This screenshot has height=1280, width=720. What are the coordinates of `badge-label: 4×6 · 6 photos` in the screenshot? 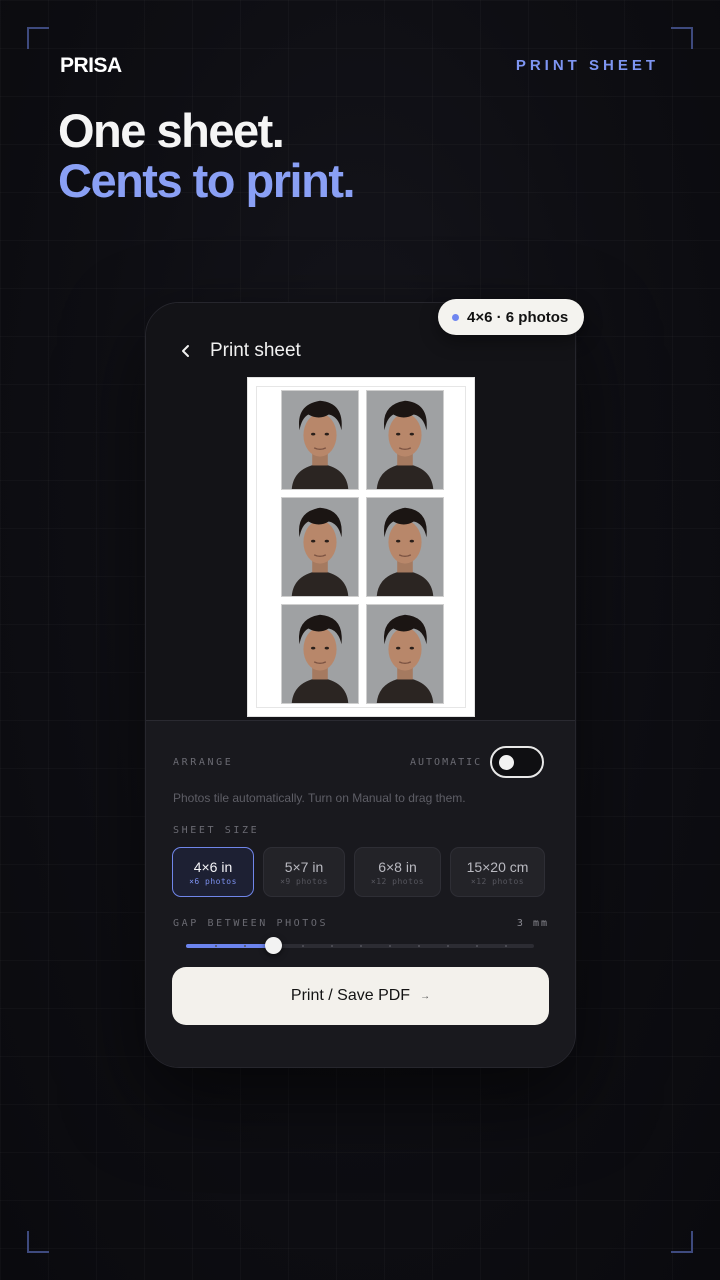 It's located at (518, 317).